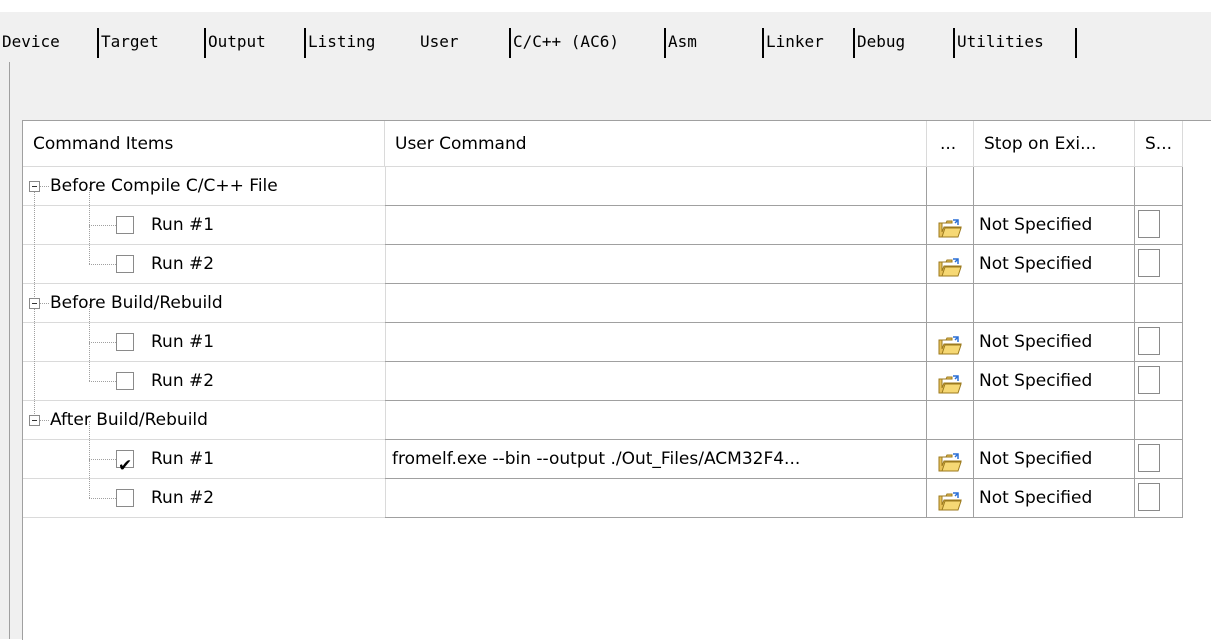 Image resolution: width=1211 pixels, height=640 pixels. Describe the element at coordinates (164, 186) in the screenshot. I see `tree-group-label: Before Compile C/C++ File` at that location.